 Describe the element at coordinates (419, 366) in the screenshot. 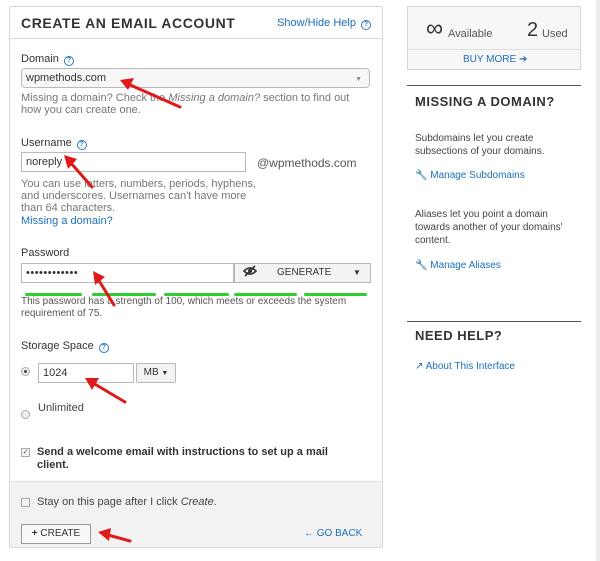

I see `external-link-icon: ↗` at that location.